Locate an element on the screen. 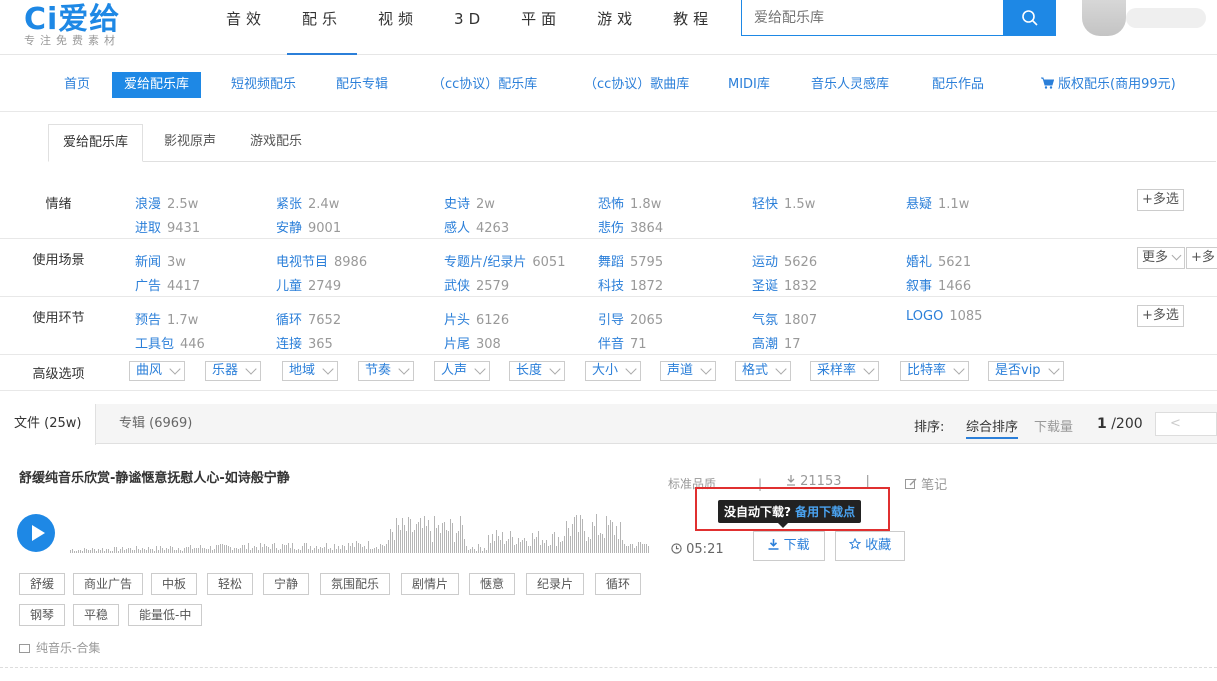 The image size is (1217, 681). sub-nav-copyright: 版权配乐(商用99元) is located at coordinates (1108, 85).